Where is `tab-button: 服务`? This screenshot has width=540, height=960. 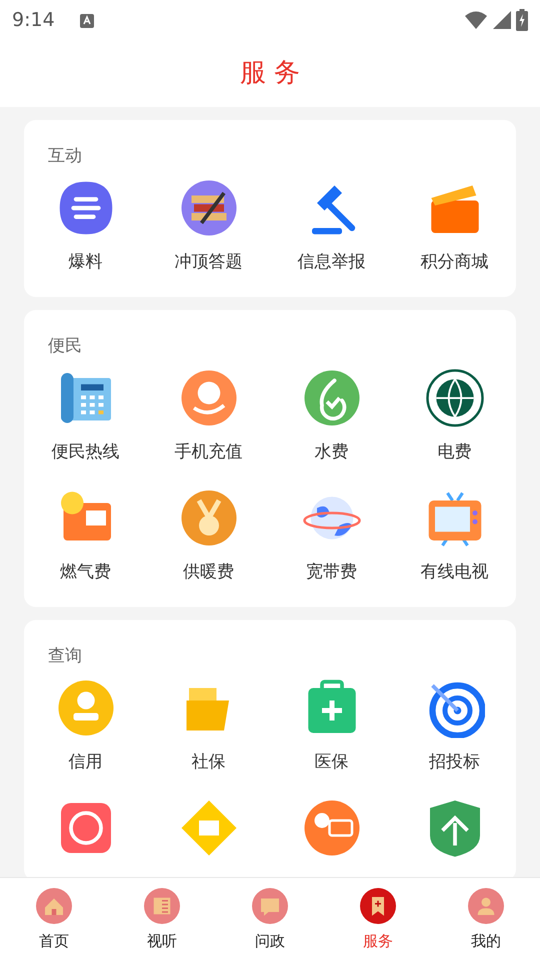
tab-button: 服务 is located at coordinates (378, 919).